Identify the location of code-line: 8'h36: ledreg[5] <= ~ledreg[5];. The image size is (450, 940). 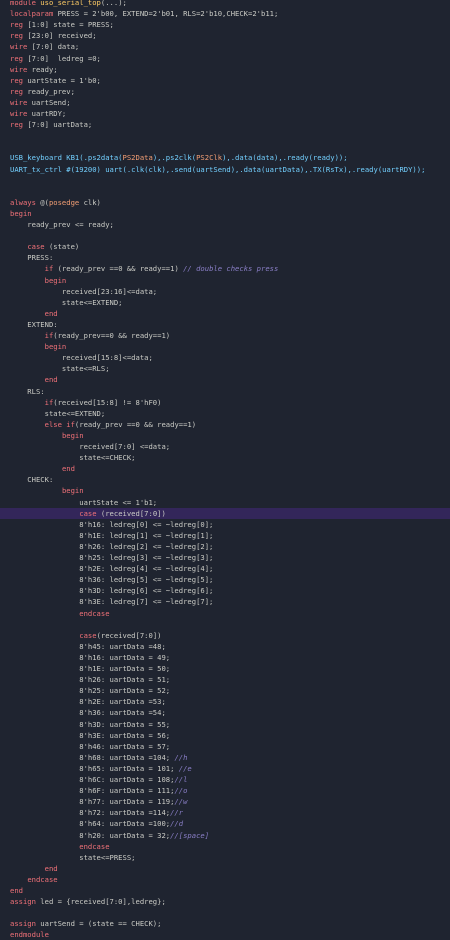
(225, 579).